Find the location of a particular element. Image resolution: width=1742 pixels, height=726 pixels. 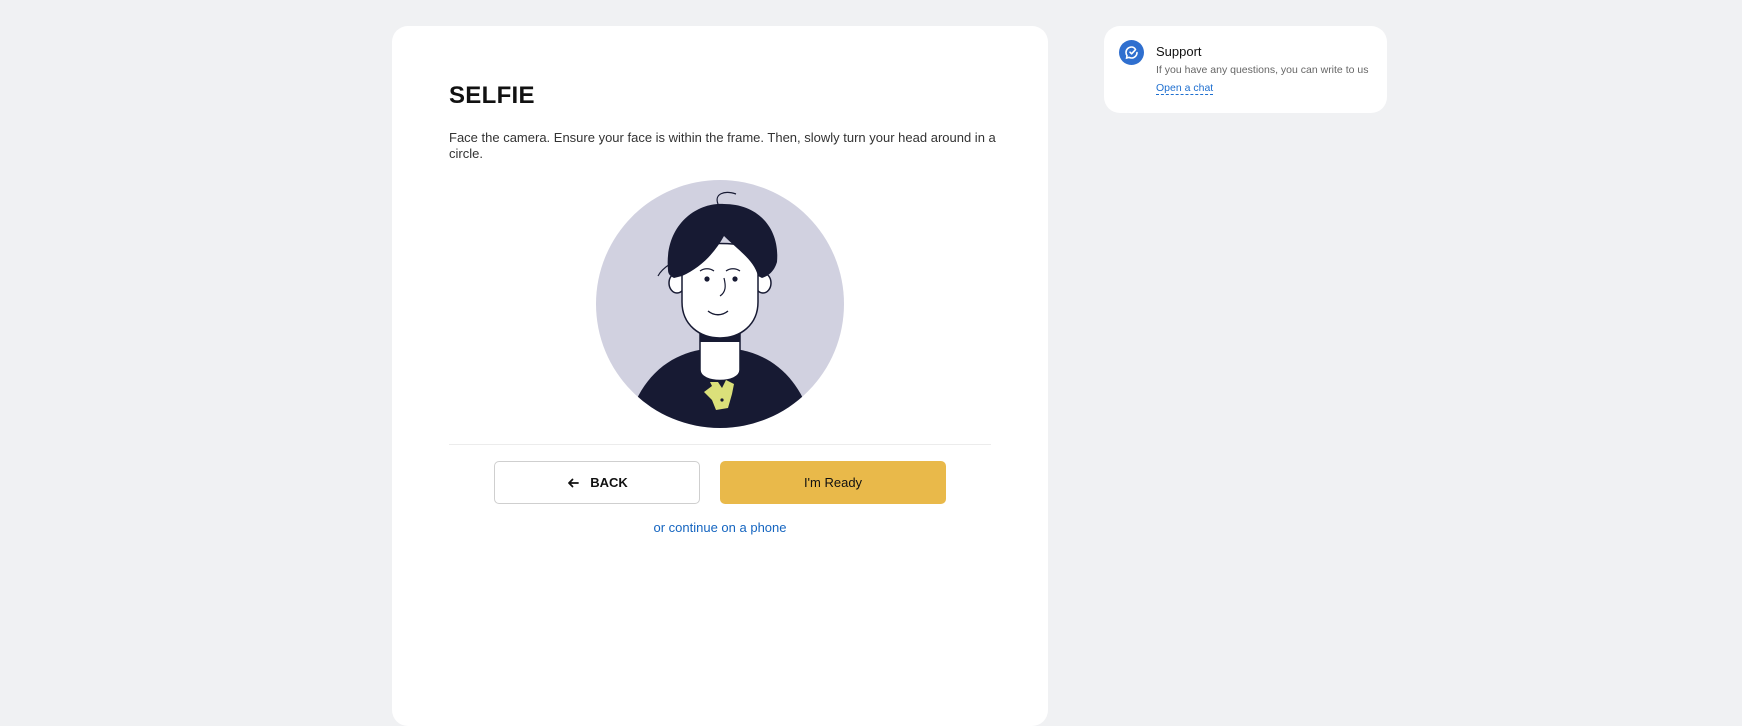

open-chat-link: Open a chat is located at coordinates (1185, 88).